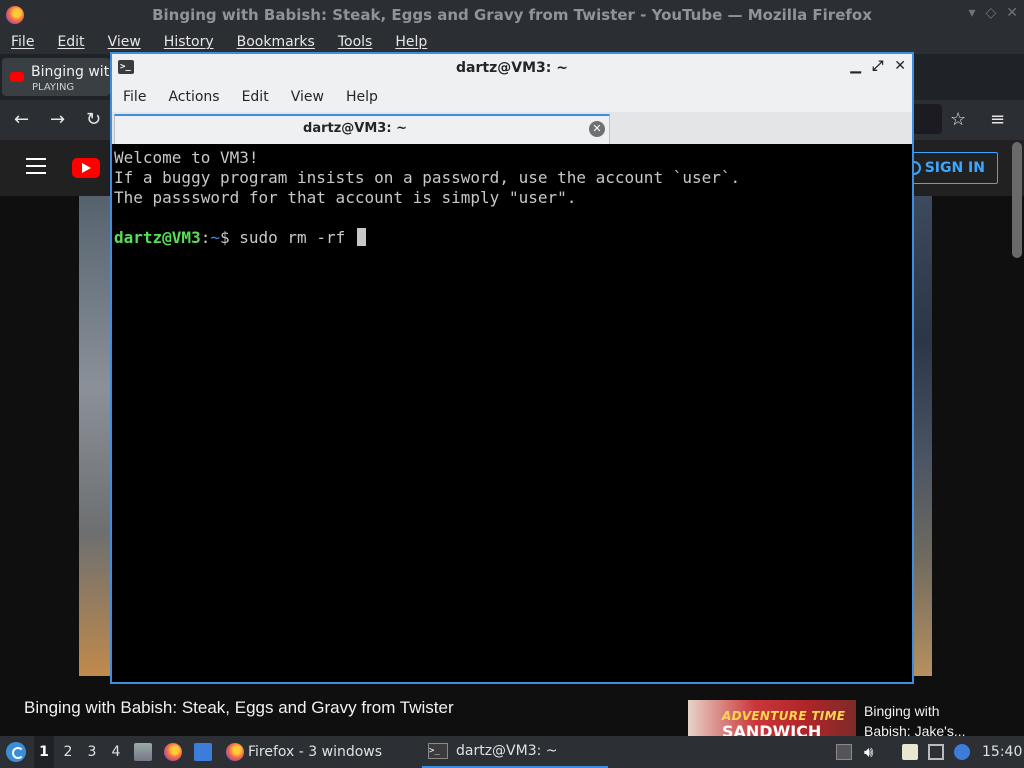  What do you see at coordinates (143, 752) in the screenshot?
I see `file-manager-icon` at bounding box center [143, 752].